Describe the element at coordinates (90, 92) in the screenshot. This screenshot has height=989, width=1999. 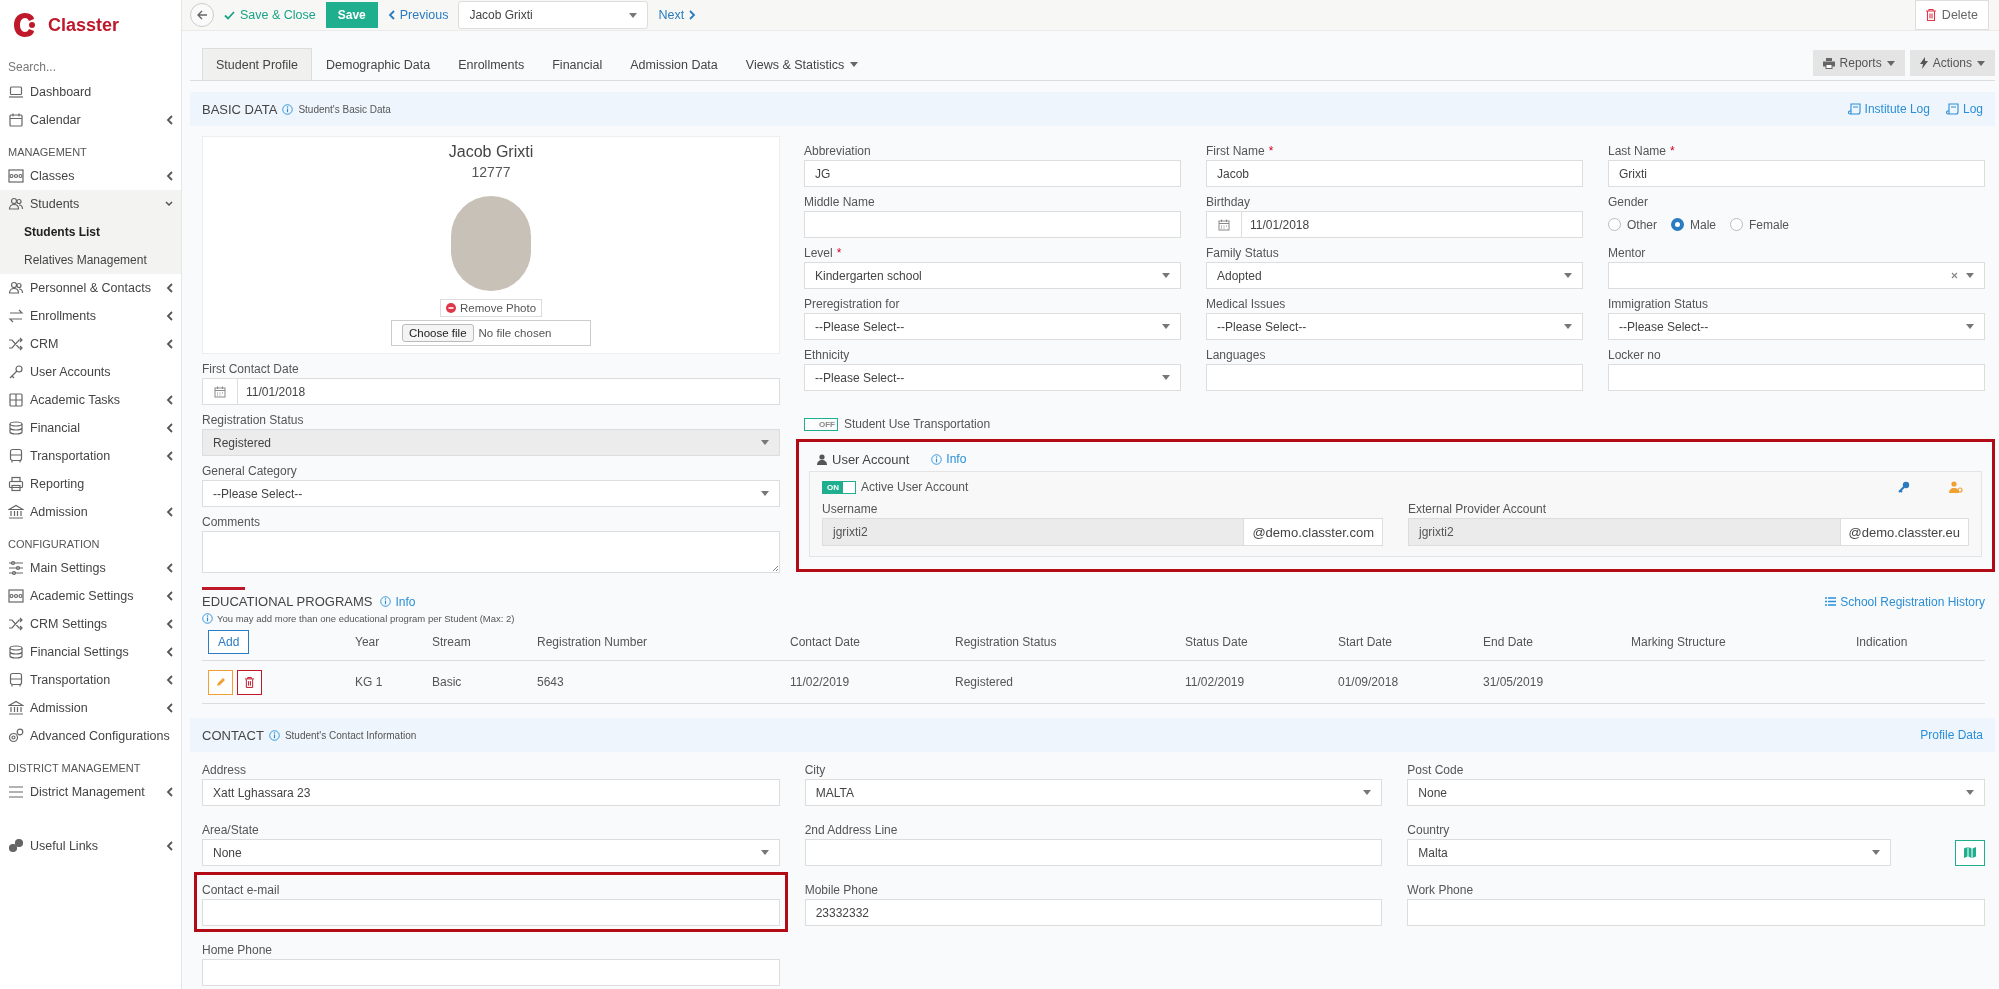
I see `sidebar-item: Dashboard` at that location.